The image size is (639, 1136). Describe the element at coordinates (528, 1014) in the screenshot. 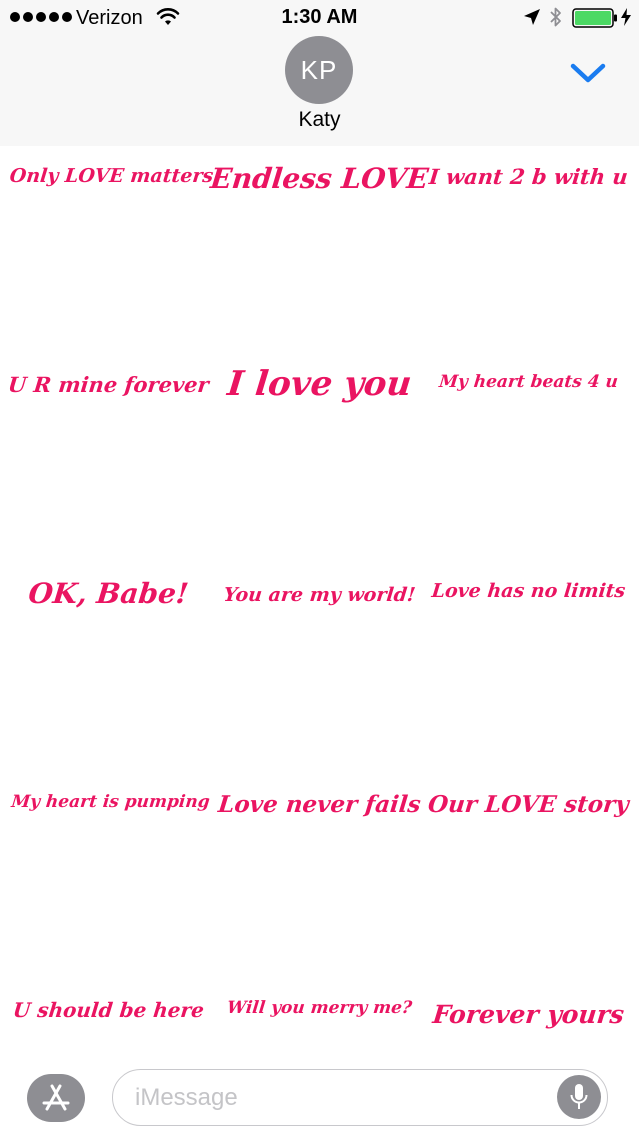

I see `sticker-forever-yours: Forever yours` at that location.